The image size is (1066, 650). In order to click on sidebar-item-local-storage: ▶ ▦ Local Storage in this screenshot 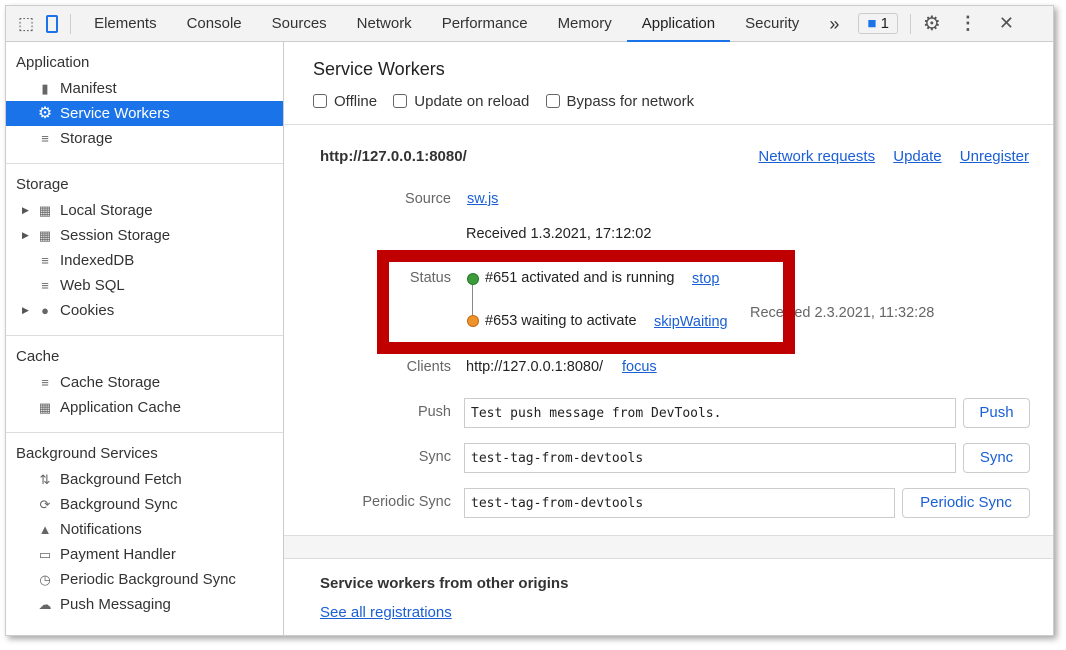, I will do `click(144, 210)`.